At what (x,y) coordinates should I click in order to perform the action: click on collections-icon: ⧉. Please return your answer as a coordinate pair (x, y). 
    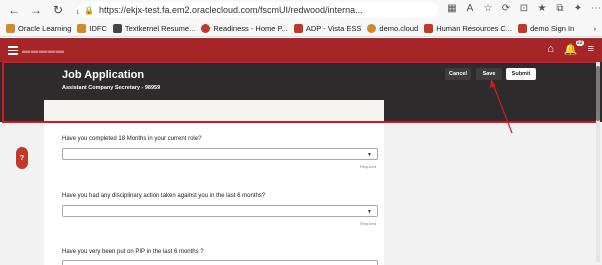
    Looking at the image, I should click on (560, 8).